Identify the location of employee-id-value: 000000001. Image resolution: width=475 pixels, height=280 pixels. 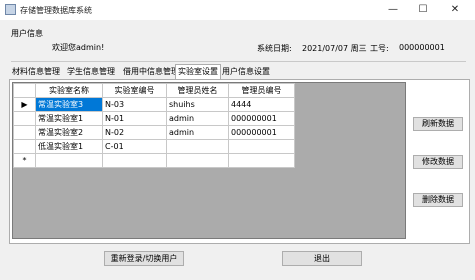
(422, 47).